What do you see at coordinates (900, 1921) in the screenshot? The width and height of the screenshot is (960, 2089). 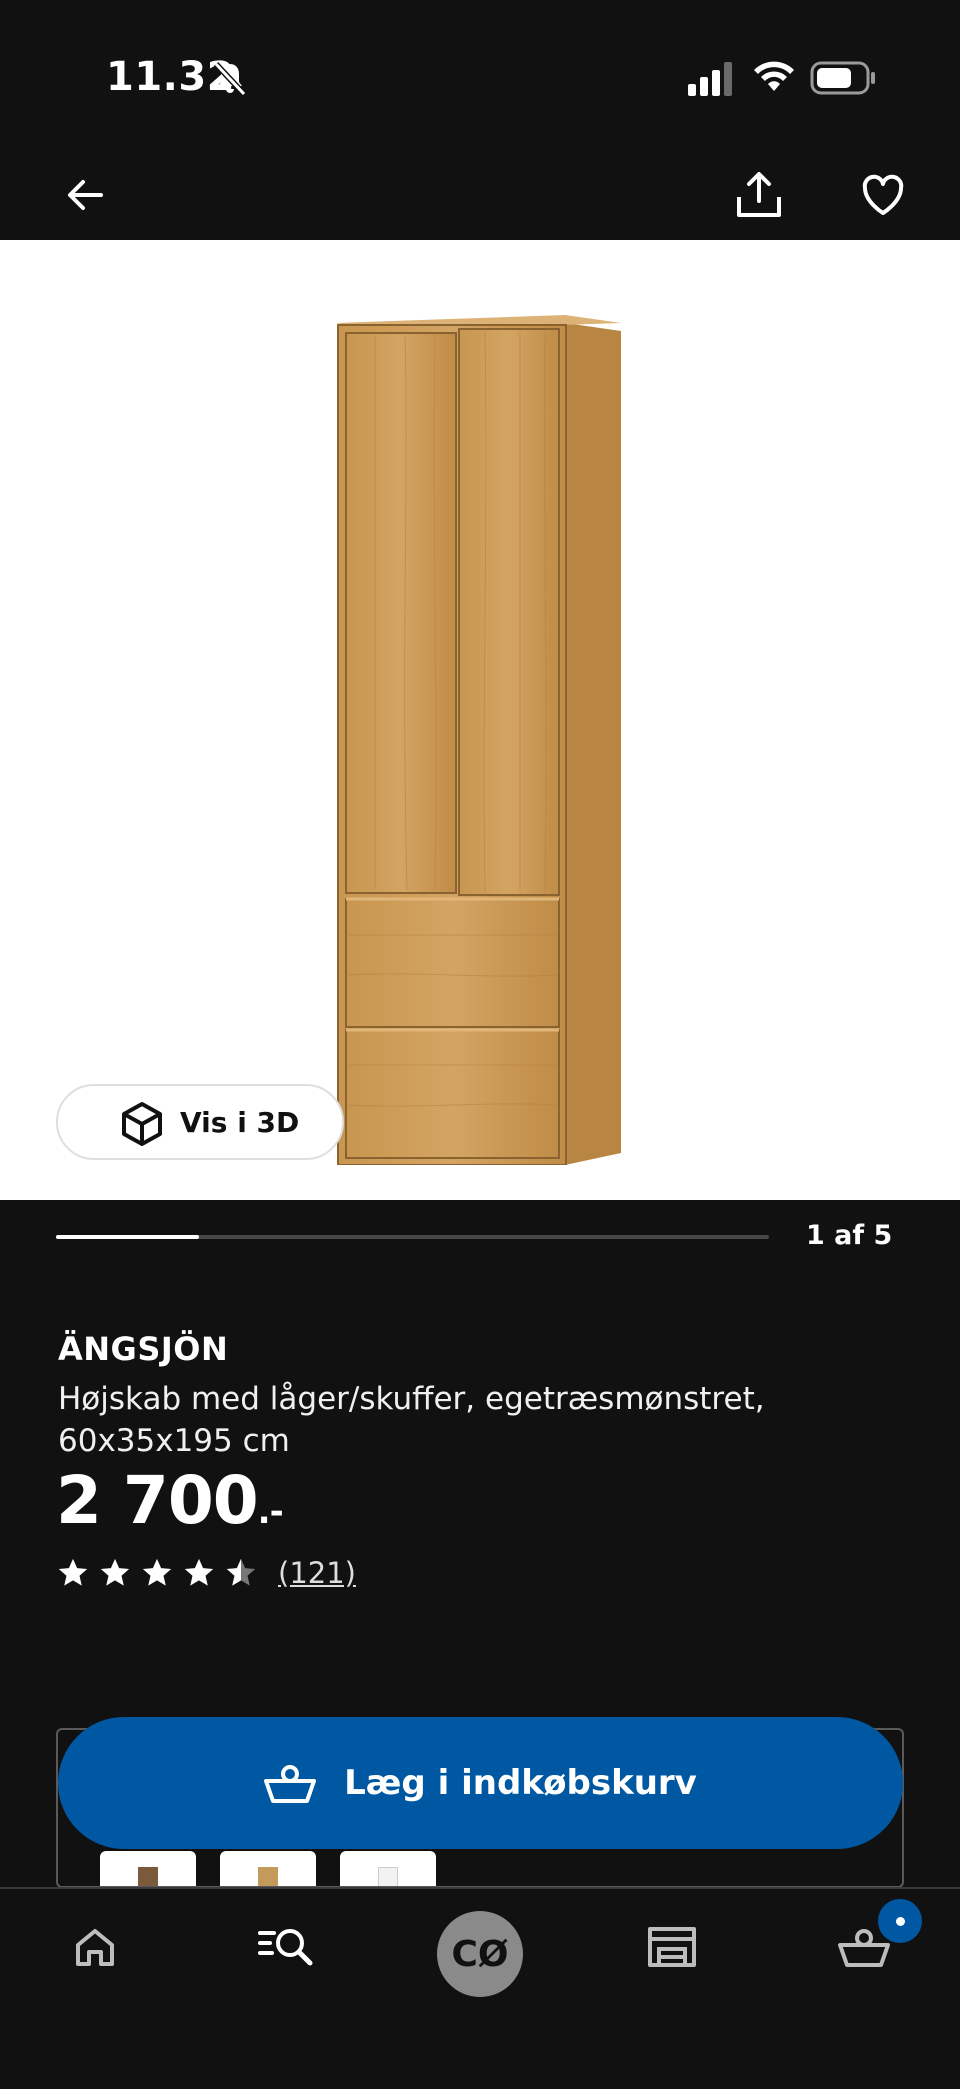 I see `cart-badge` at bounding box center [900, 1921].